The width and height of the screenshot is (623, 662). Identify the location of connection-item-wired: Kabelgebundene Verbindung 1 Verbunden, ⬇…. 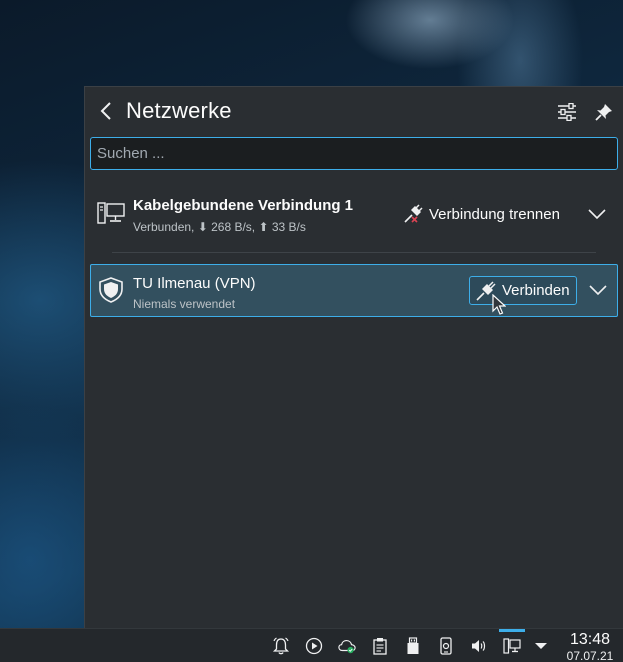
(354, 216).